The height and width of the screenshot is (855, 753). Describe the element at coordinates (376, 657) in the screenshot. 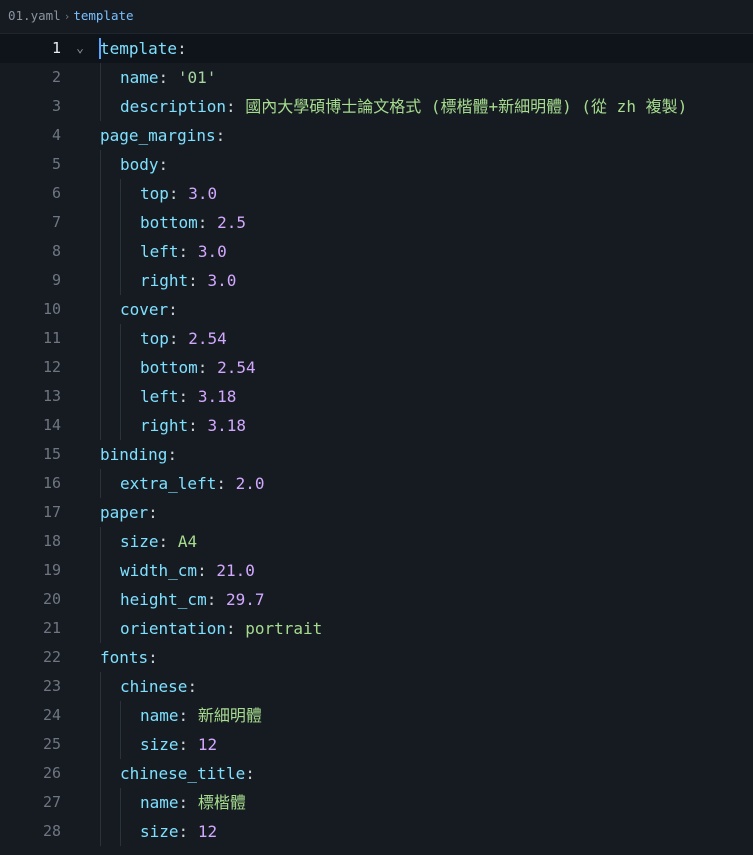

I see `code-line: 22 fonts:` at that location.